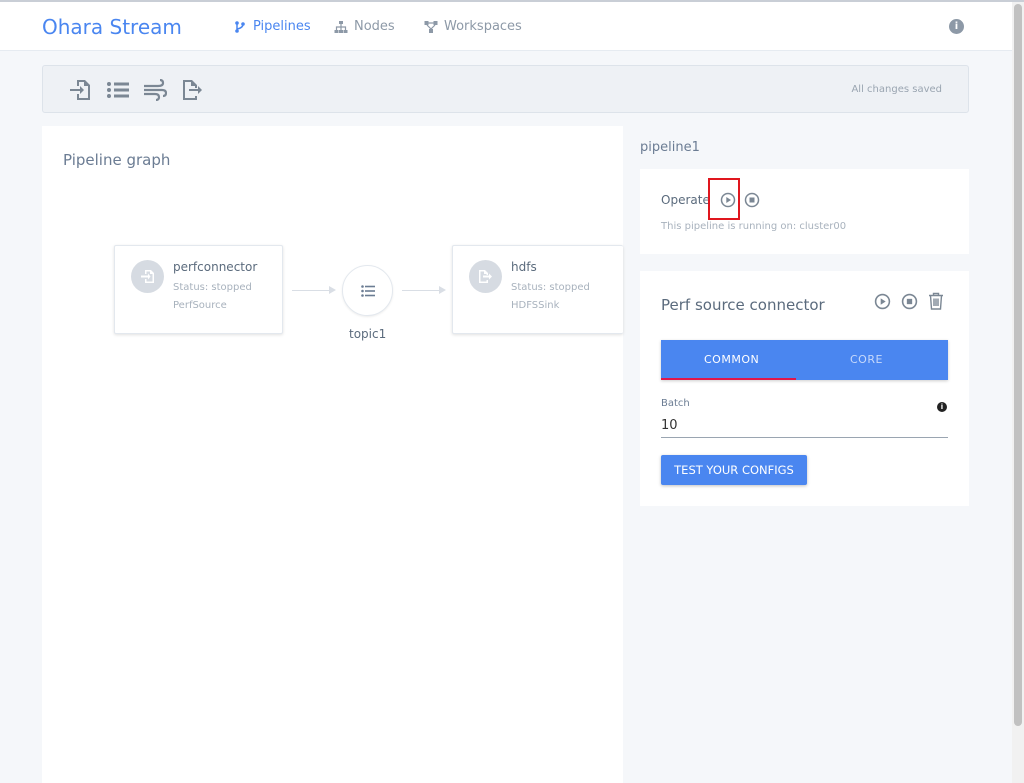 Image resolution: width=1024 pixels, height=783 pixels. I want to click on nav-nodes: Nodes, so click(364, 26).